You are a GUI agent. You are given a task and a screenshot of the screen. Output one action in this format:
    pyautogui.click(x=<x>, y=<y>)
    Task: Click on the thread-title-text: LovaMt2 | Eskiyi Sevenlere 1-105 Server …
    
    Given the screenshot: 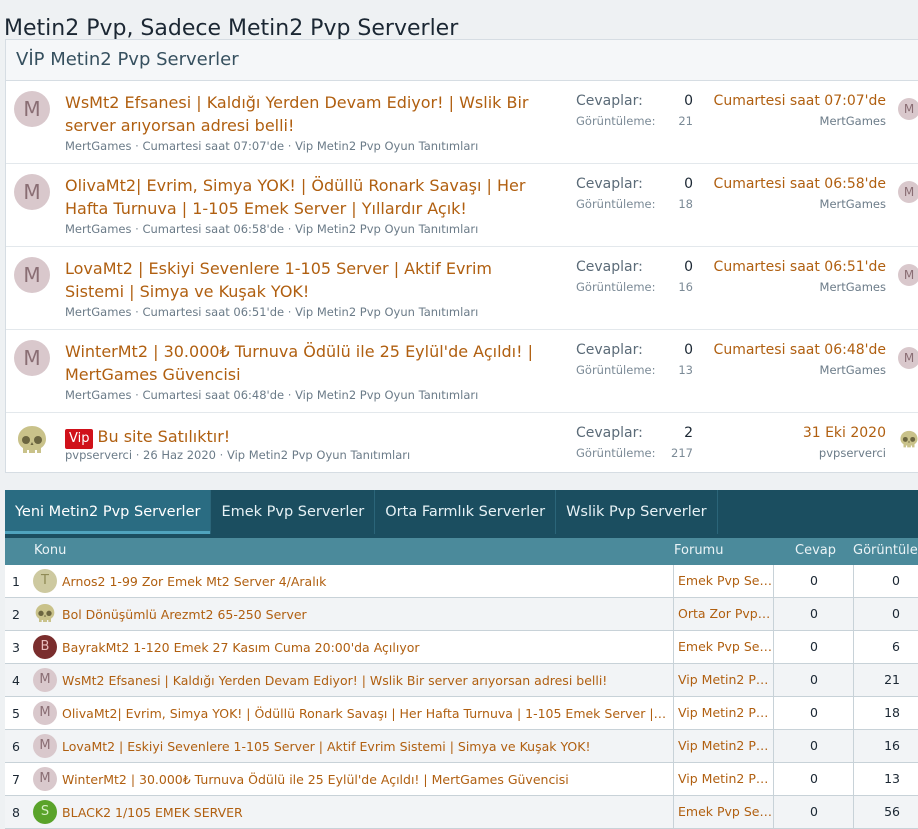 What is the action you would take?
    pyautogui.click(x=278, y=280)
    